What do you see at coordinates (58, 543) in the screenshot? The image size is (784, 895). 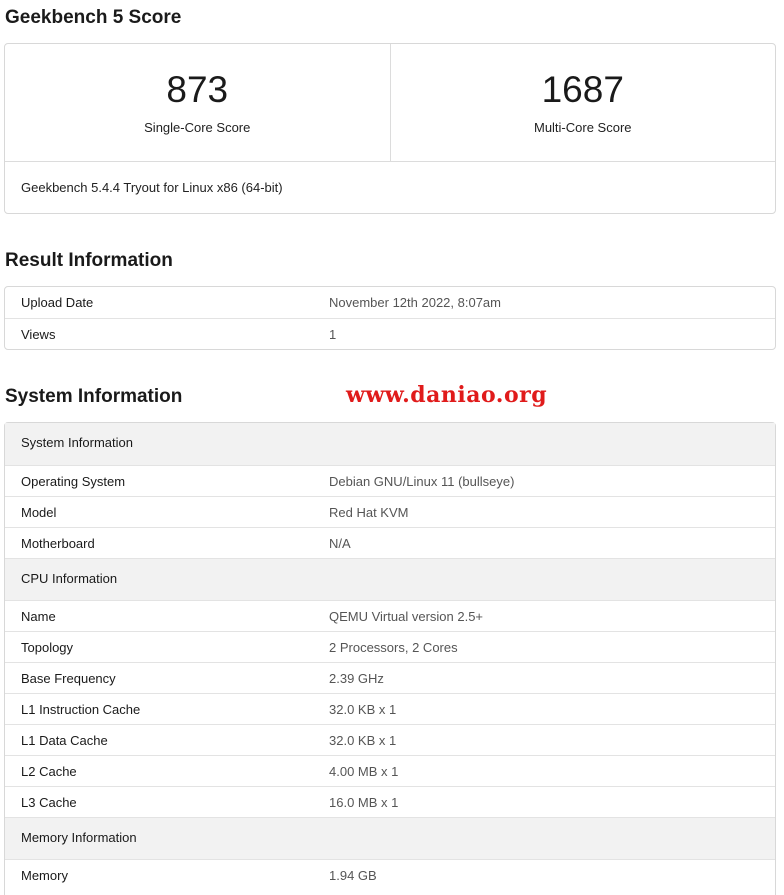 I see `row-key: Motherboard` at bounding box center [58, 543].